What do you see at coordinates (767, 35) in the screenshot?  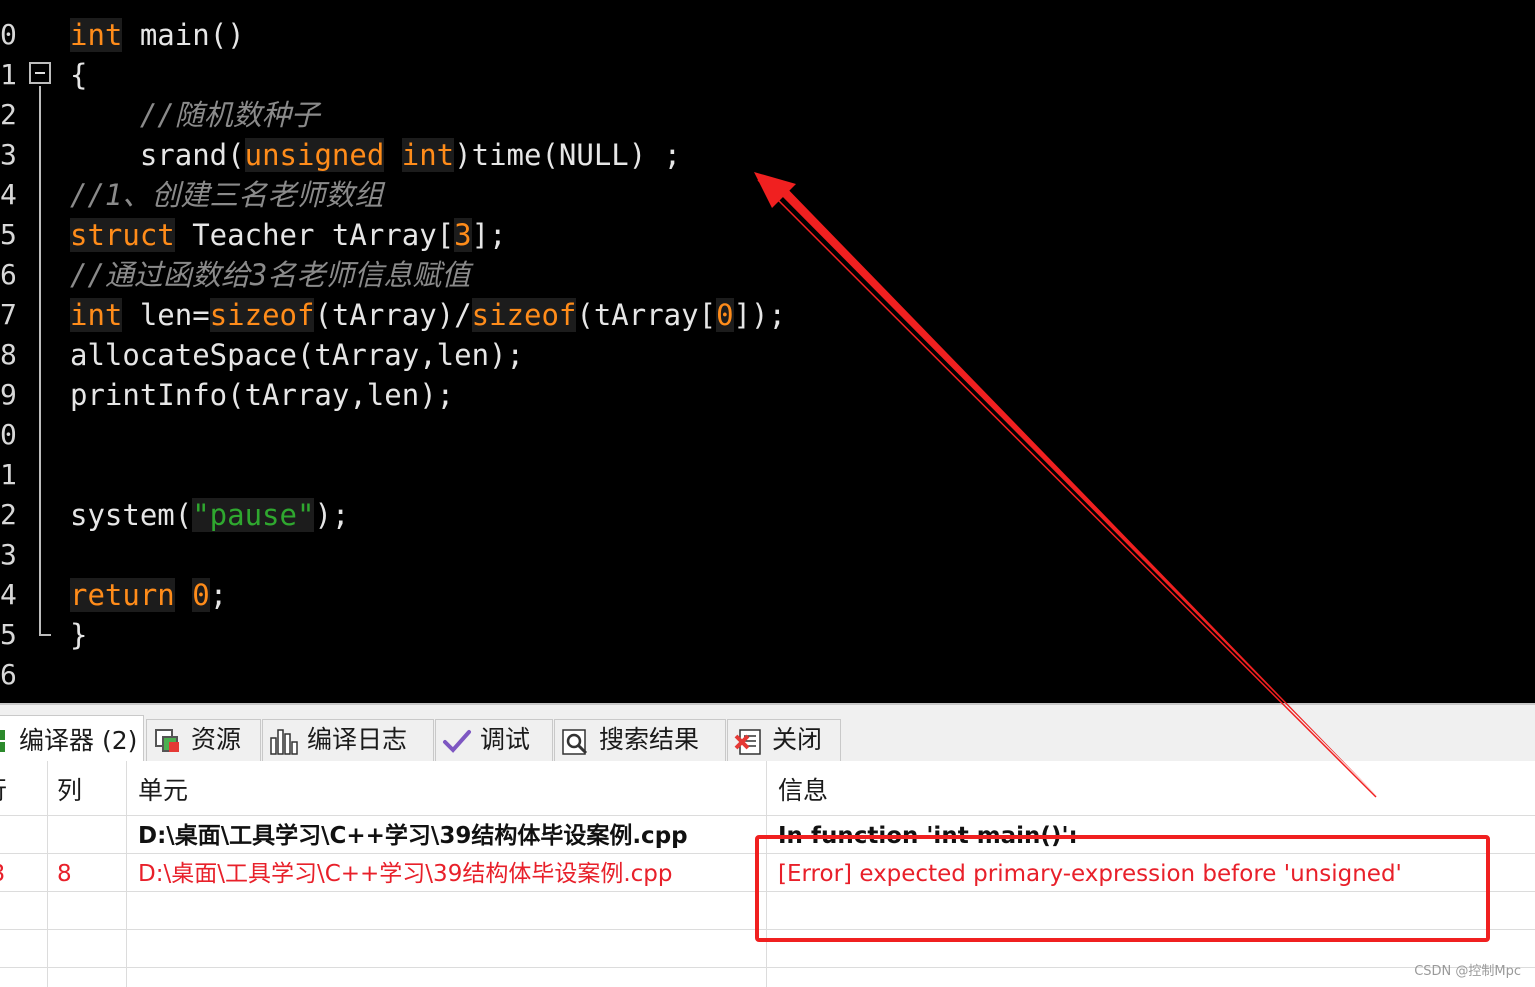 I see `code-line: 0 int main()` at bounding box center [767, 35].